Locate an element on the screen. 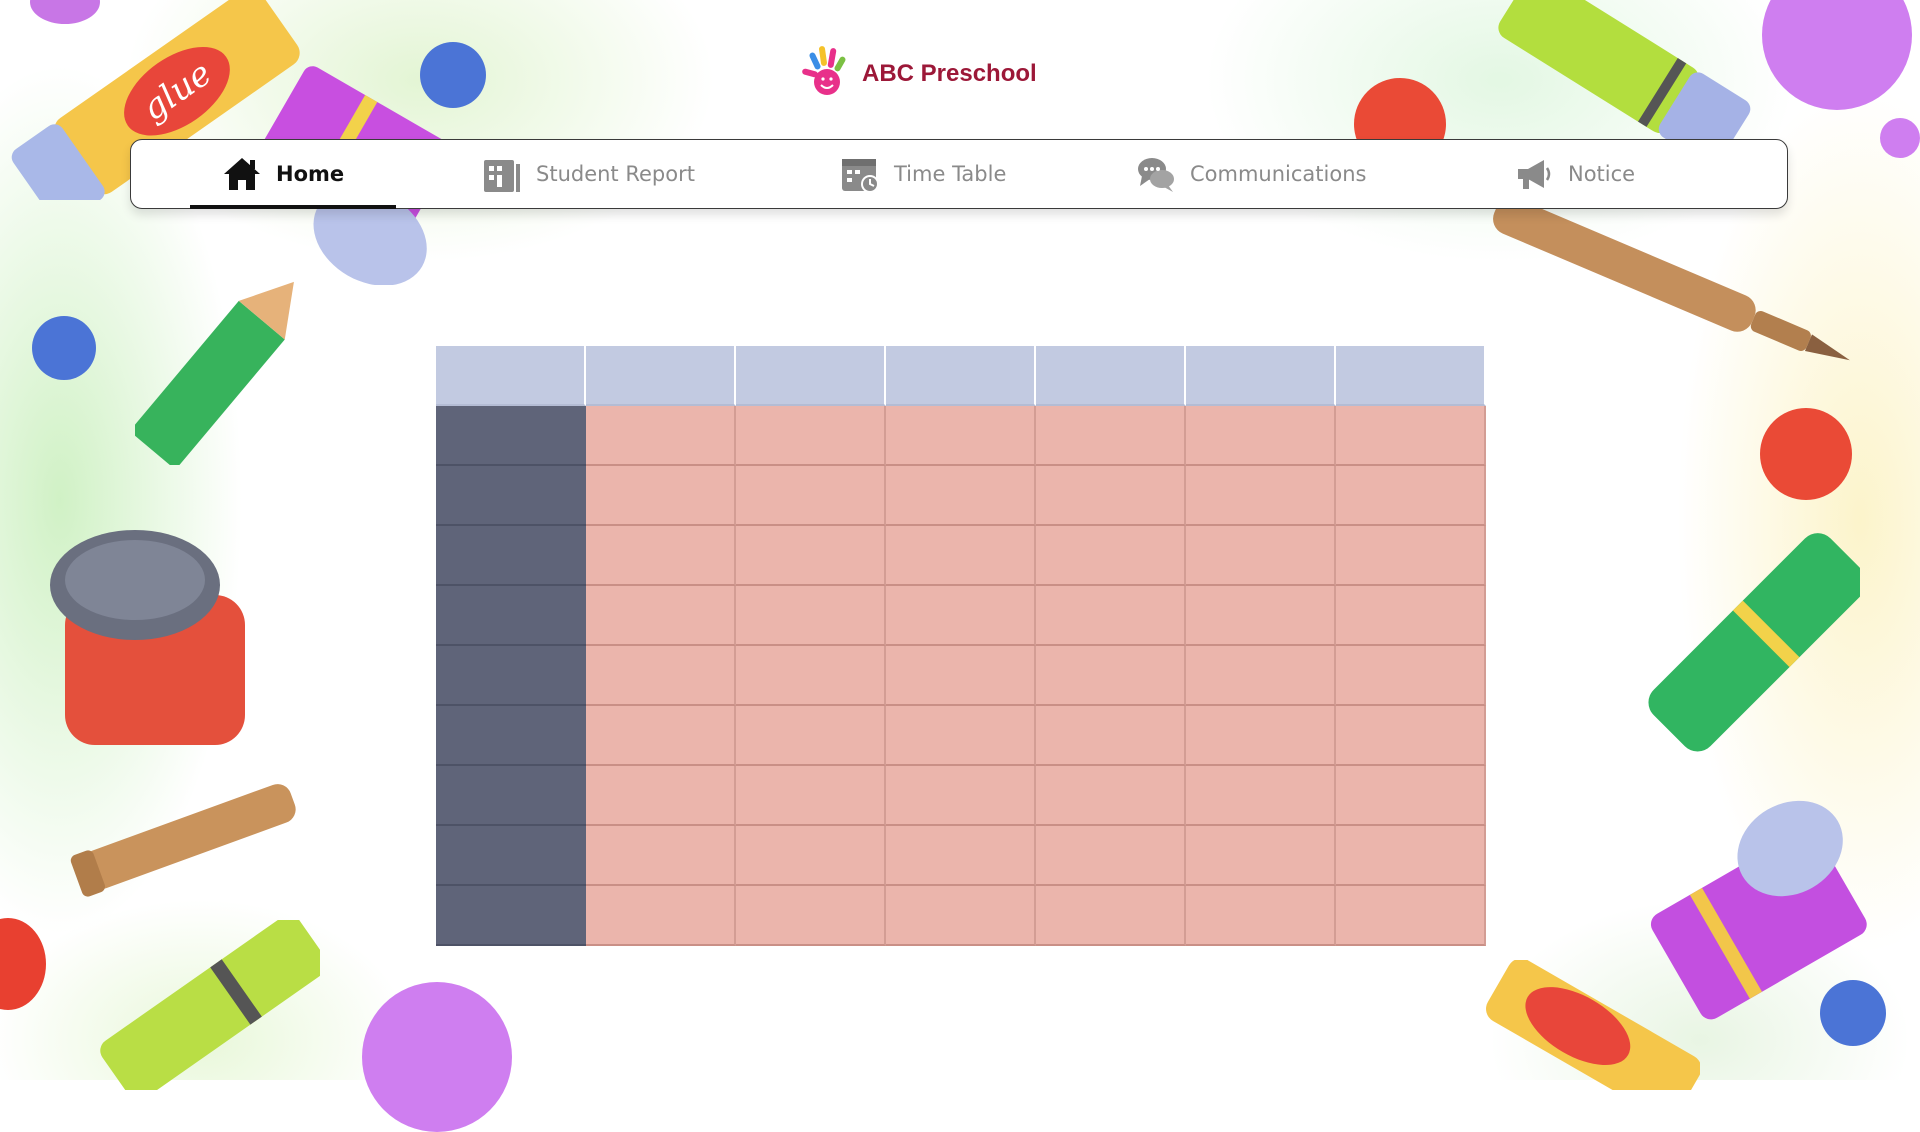 The height and width of the screenshot is (1132, 1920). timetable-header-row is located at coordinates (961, 376).